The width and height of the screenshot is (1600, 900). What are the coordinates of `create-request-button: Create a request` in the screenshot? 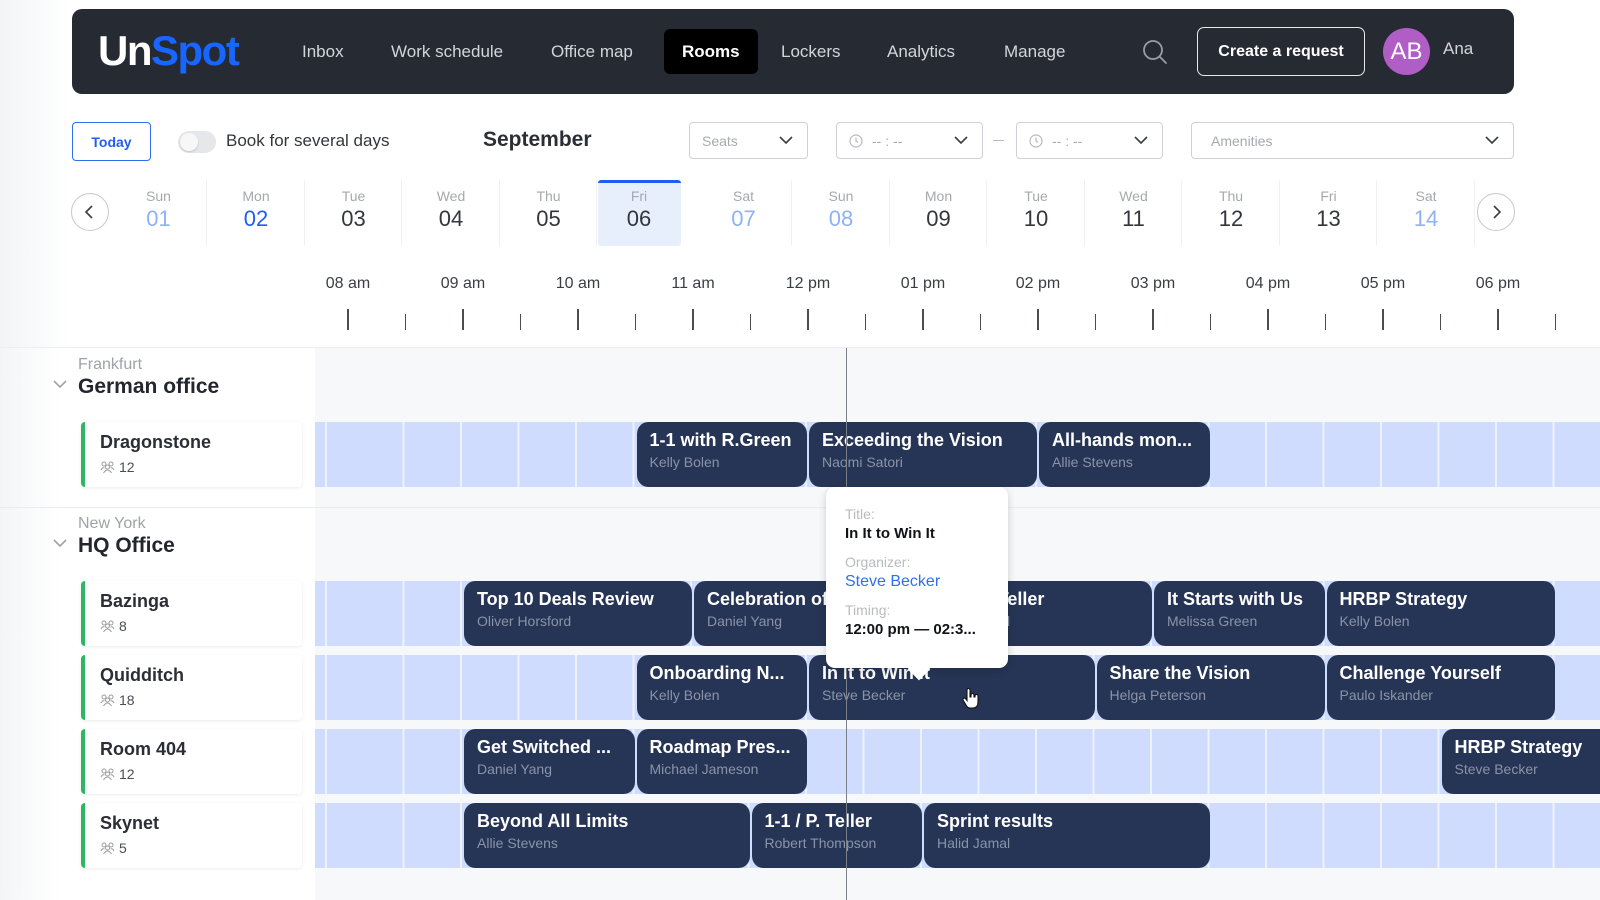 It's located at (1281, 51).